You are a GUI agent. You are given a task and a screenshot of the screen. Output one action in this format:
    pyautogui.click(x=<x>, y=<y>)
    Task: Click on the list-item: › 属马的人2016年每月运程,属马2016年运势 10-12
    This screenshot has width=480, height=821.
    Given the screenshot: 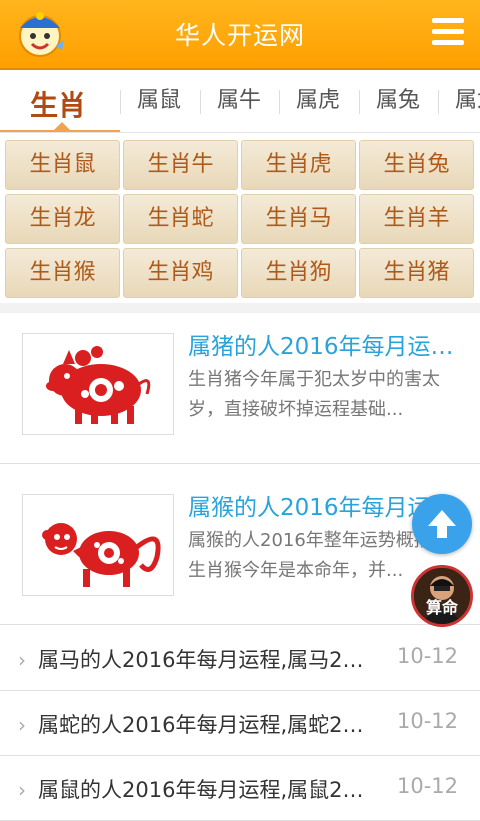 What is the action you would take?
    pyautogui.click(x=240, y=658)
    